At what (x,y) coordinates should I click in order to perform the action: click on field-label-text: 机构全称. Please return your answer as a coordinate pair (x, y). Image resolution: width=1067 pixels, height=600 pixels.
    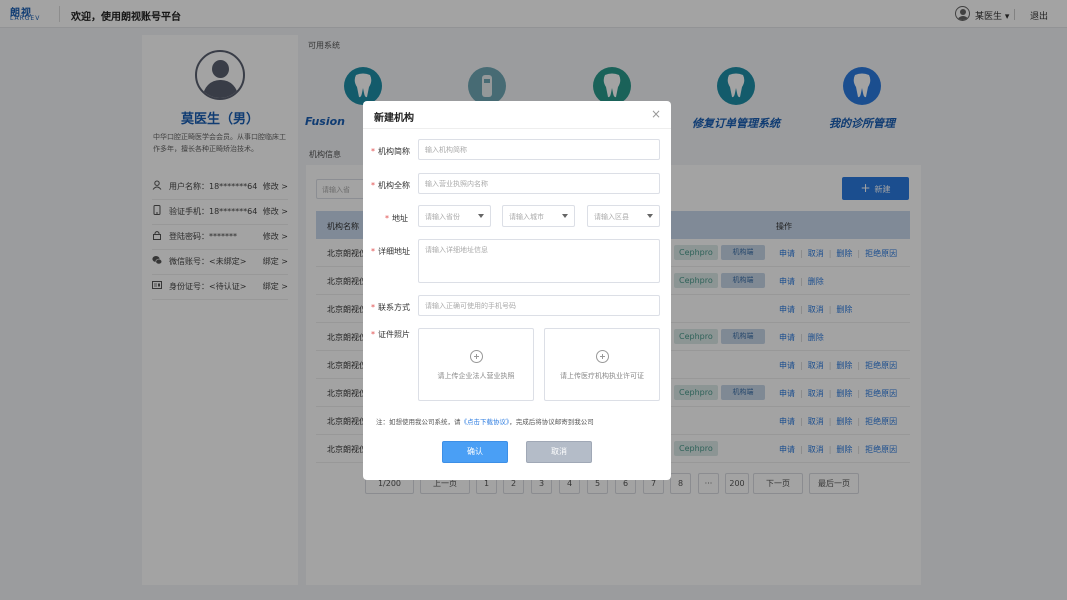
    Looking at the image, I should click on (394, 185).